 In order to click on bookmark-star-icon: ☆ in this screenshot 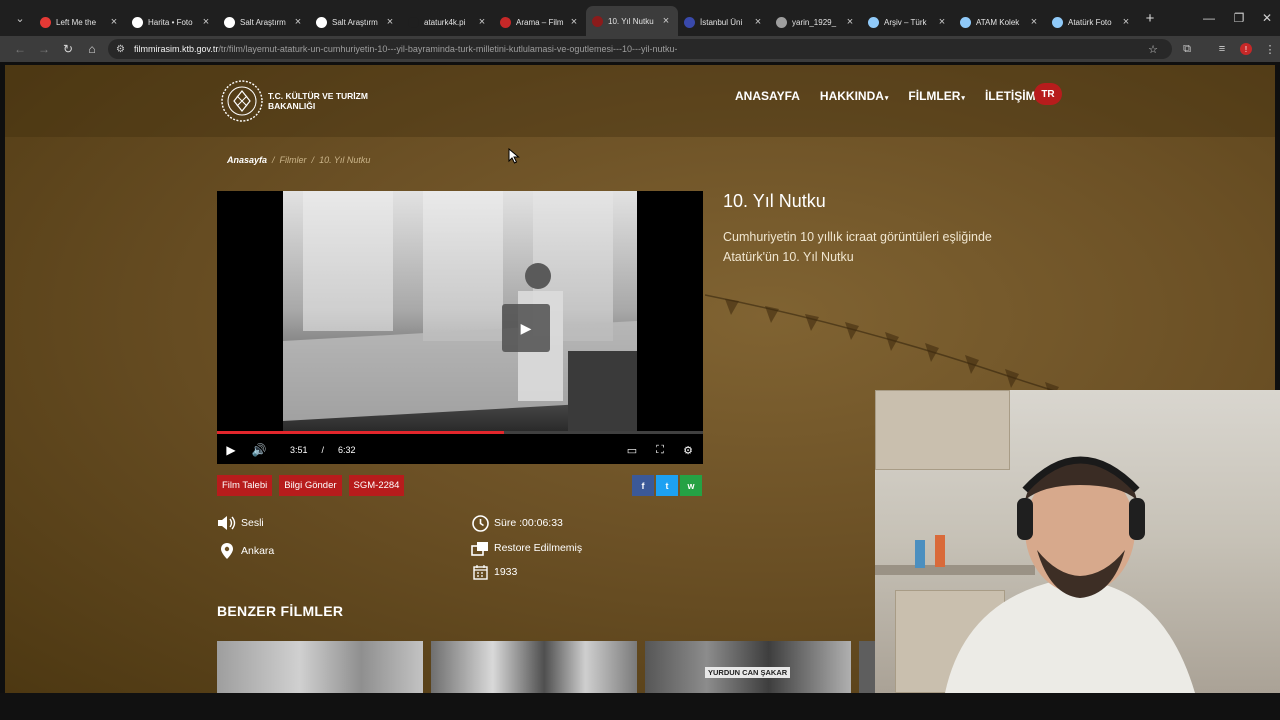, I will do `click(1153, 49)`.